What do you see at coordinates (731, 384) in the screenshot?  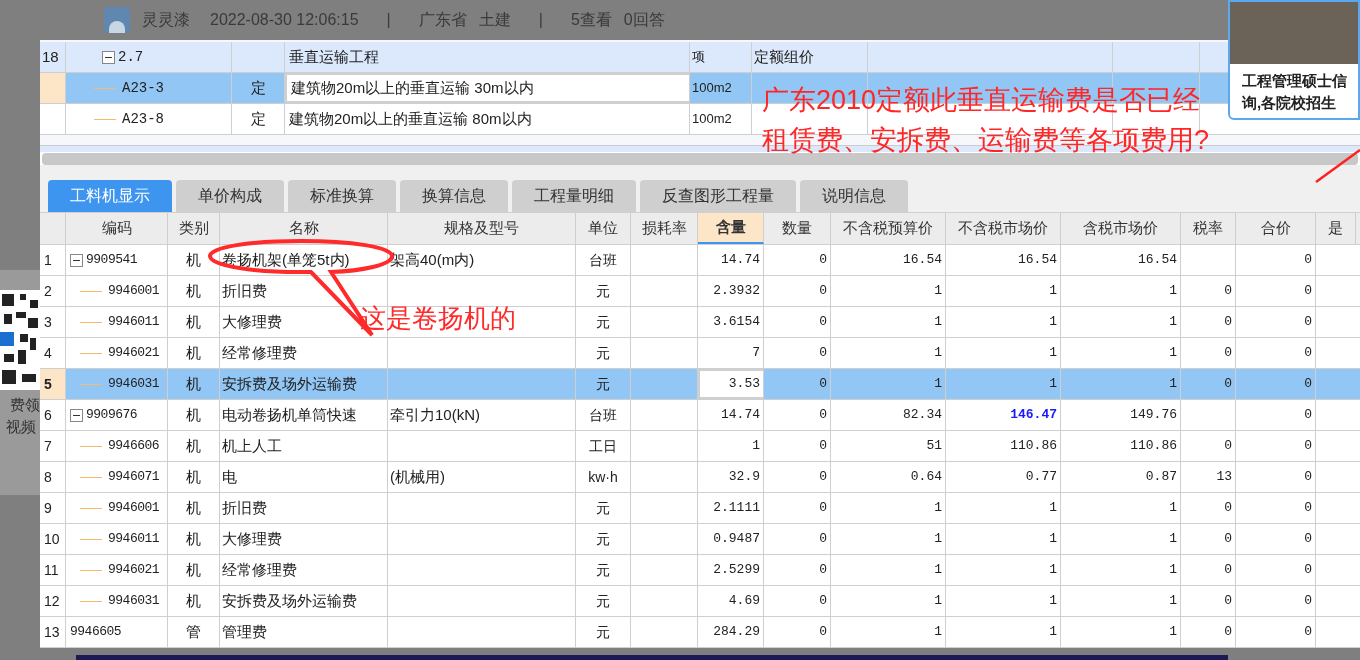 I see `value-cell: 3.53` at bounding box center [731, 384].